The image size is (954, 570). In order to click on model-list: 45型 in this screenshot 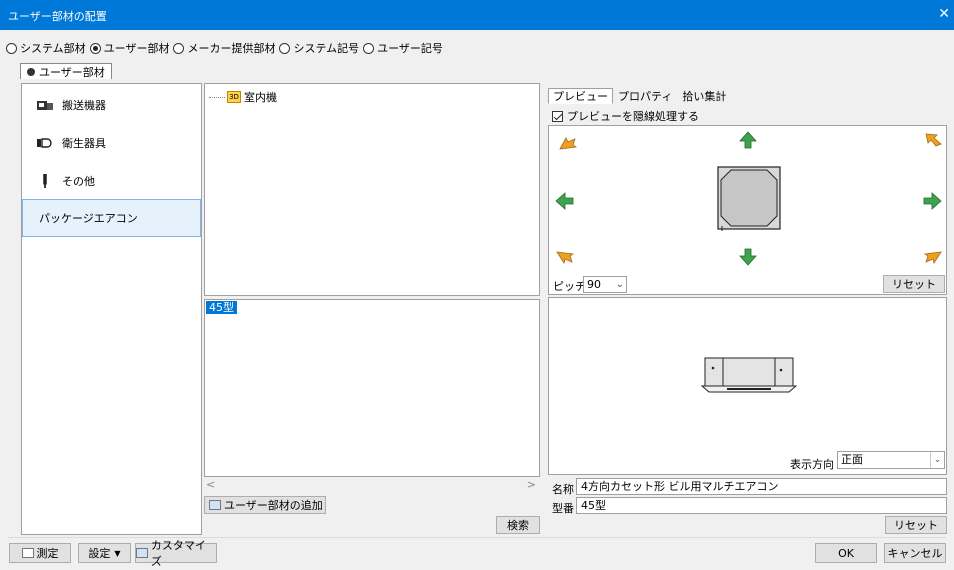, I will do `click(372, 388)`.